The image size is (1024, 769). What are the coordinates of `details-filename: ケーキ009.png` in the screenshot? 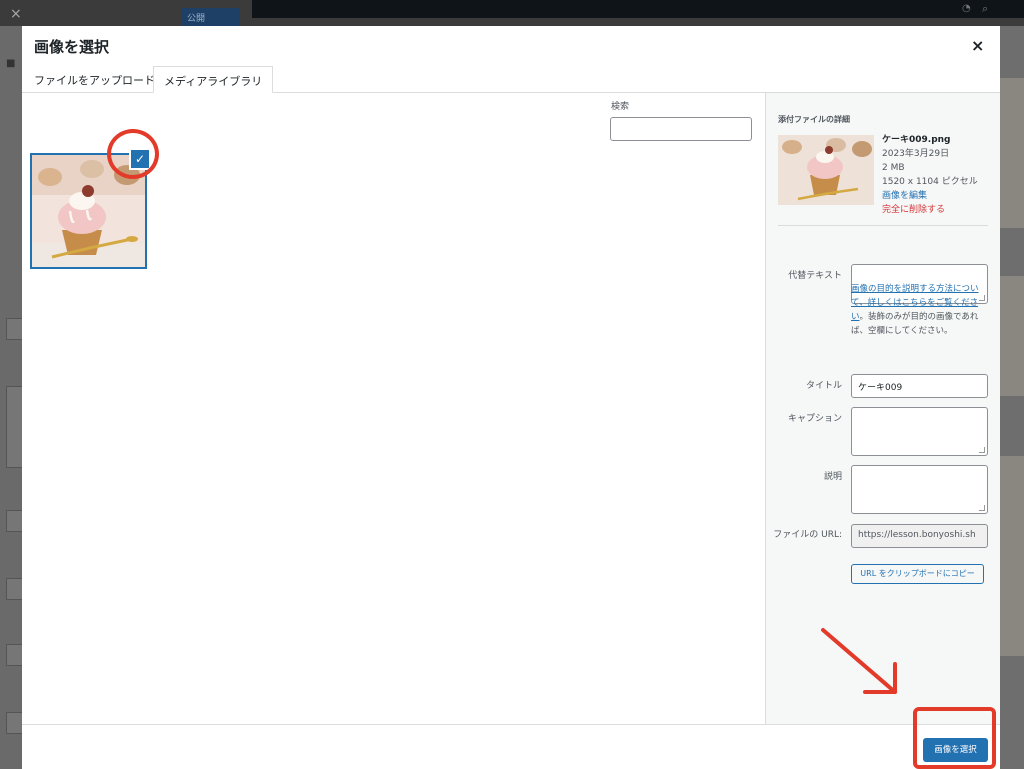 It's located at (916, 140).